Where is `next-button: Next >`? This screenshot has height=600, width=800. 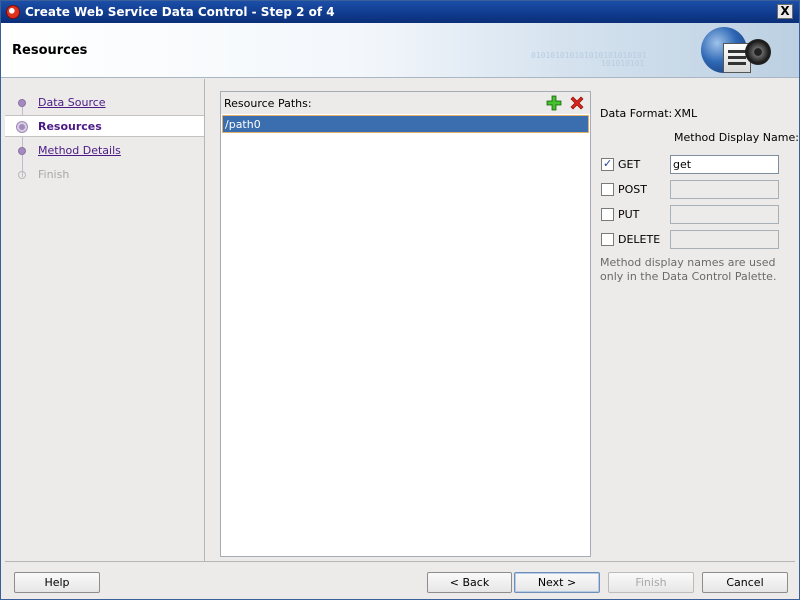
next-button: Next > is located at coordinates (557, 582).